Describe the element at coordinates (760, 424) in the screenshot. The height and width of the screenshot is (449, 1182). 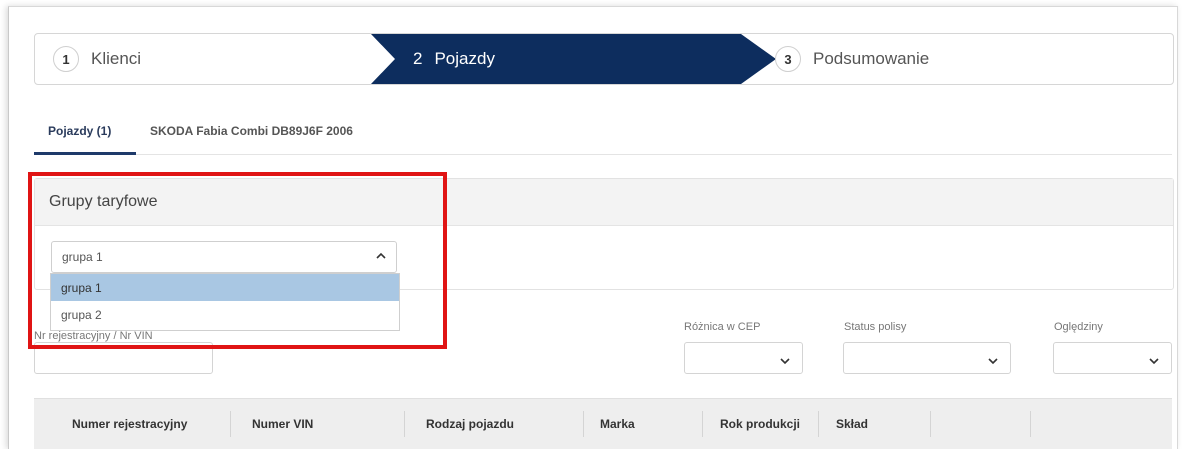
I see `column-header-production-year: Rok produkcji` at that location.